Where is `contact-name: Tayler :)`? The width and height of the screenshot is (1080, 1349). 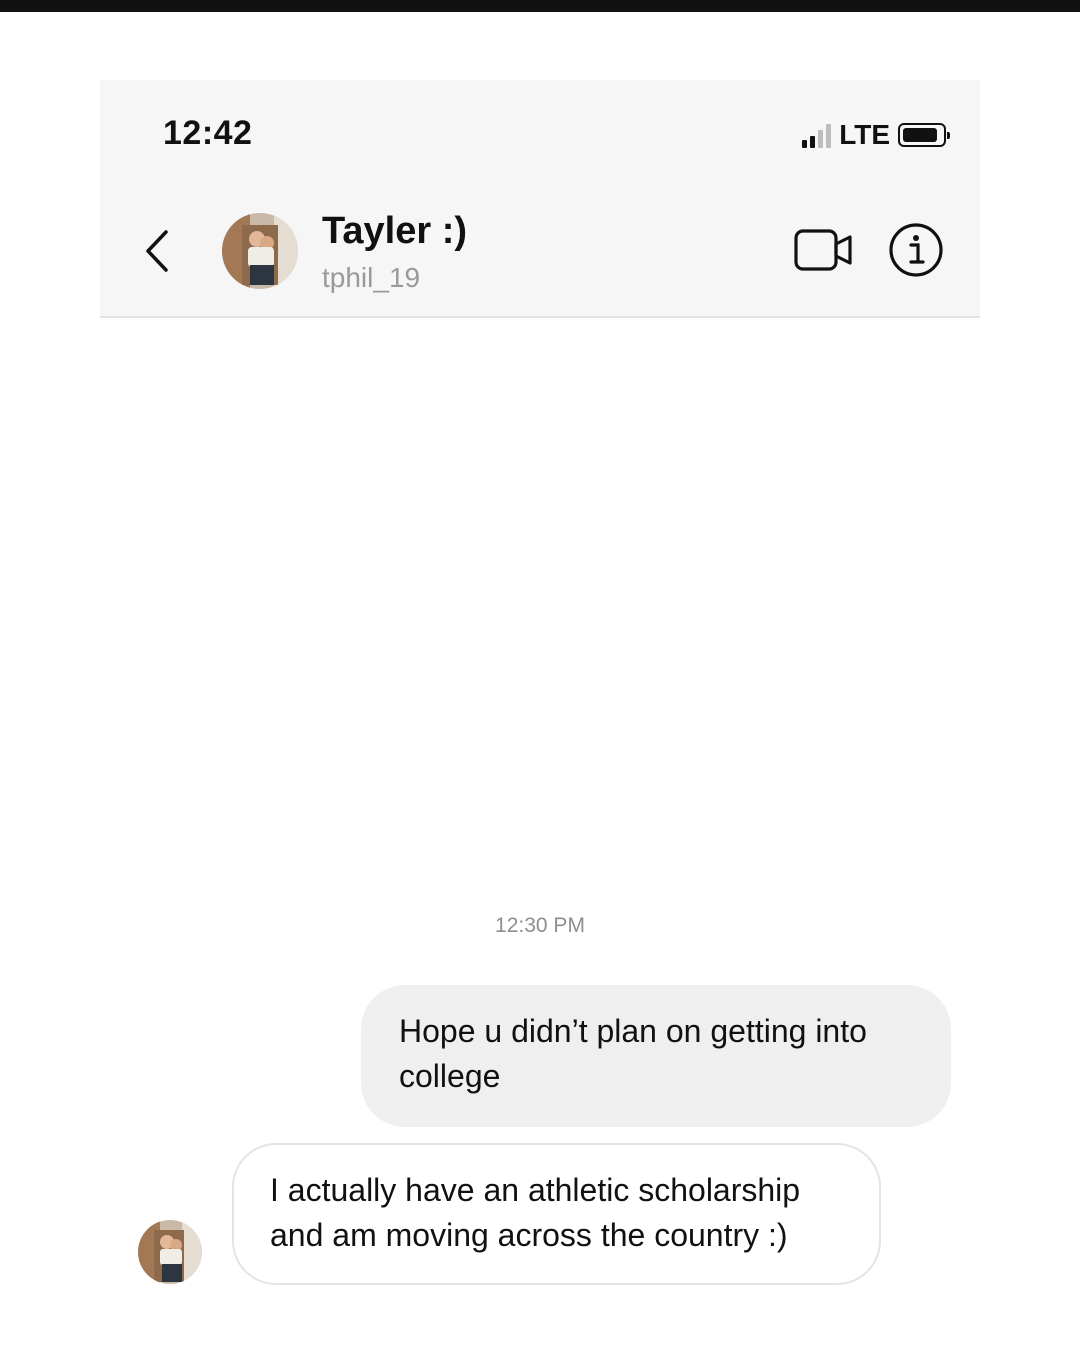
contact-name: Tayler :) is located at coordinates (395, 231).